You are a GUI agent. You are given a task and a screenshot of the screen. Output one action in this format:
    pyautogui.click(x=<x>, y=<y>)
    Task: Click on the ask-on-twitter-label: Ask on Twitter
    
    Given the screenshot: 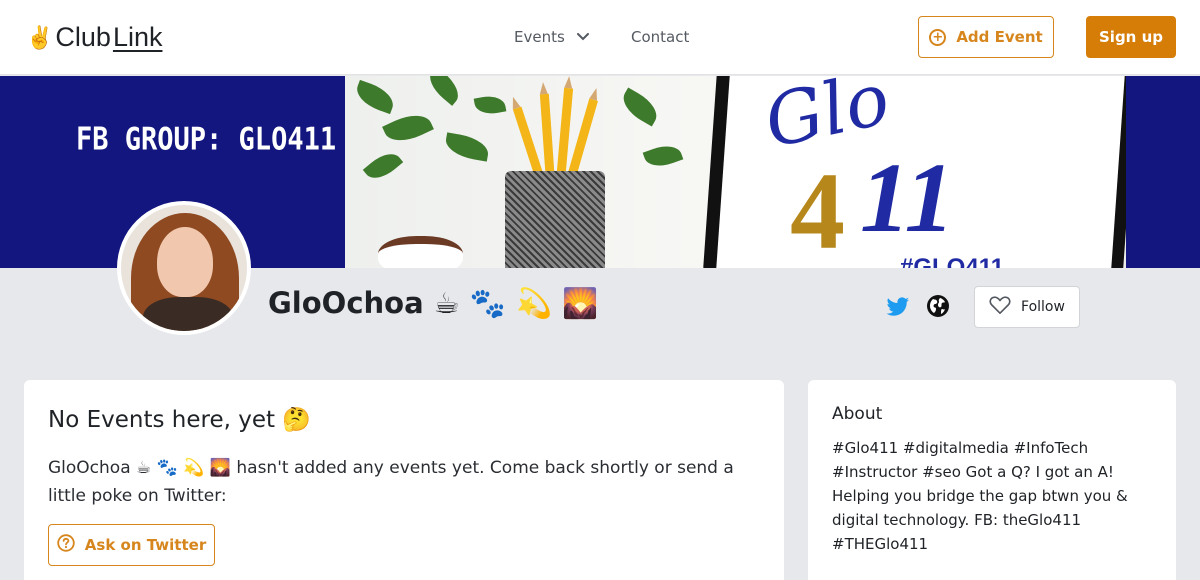 What is the action you would take?
    pyautogui.click(x=145, y=545)
    